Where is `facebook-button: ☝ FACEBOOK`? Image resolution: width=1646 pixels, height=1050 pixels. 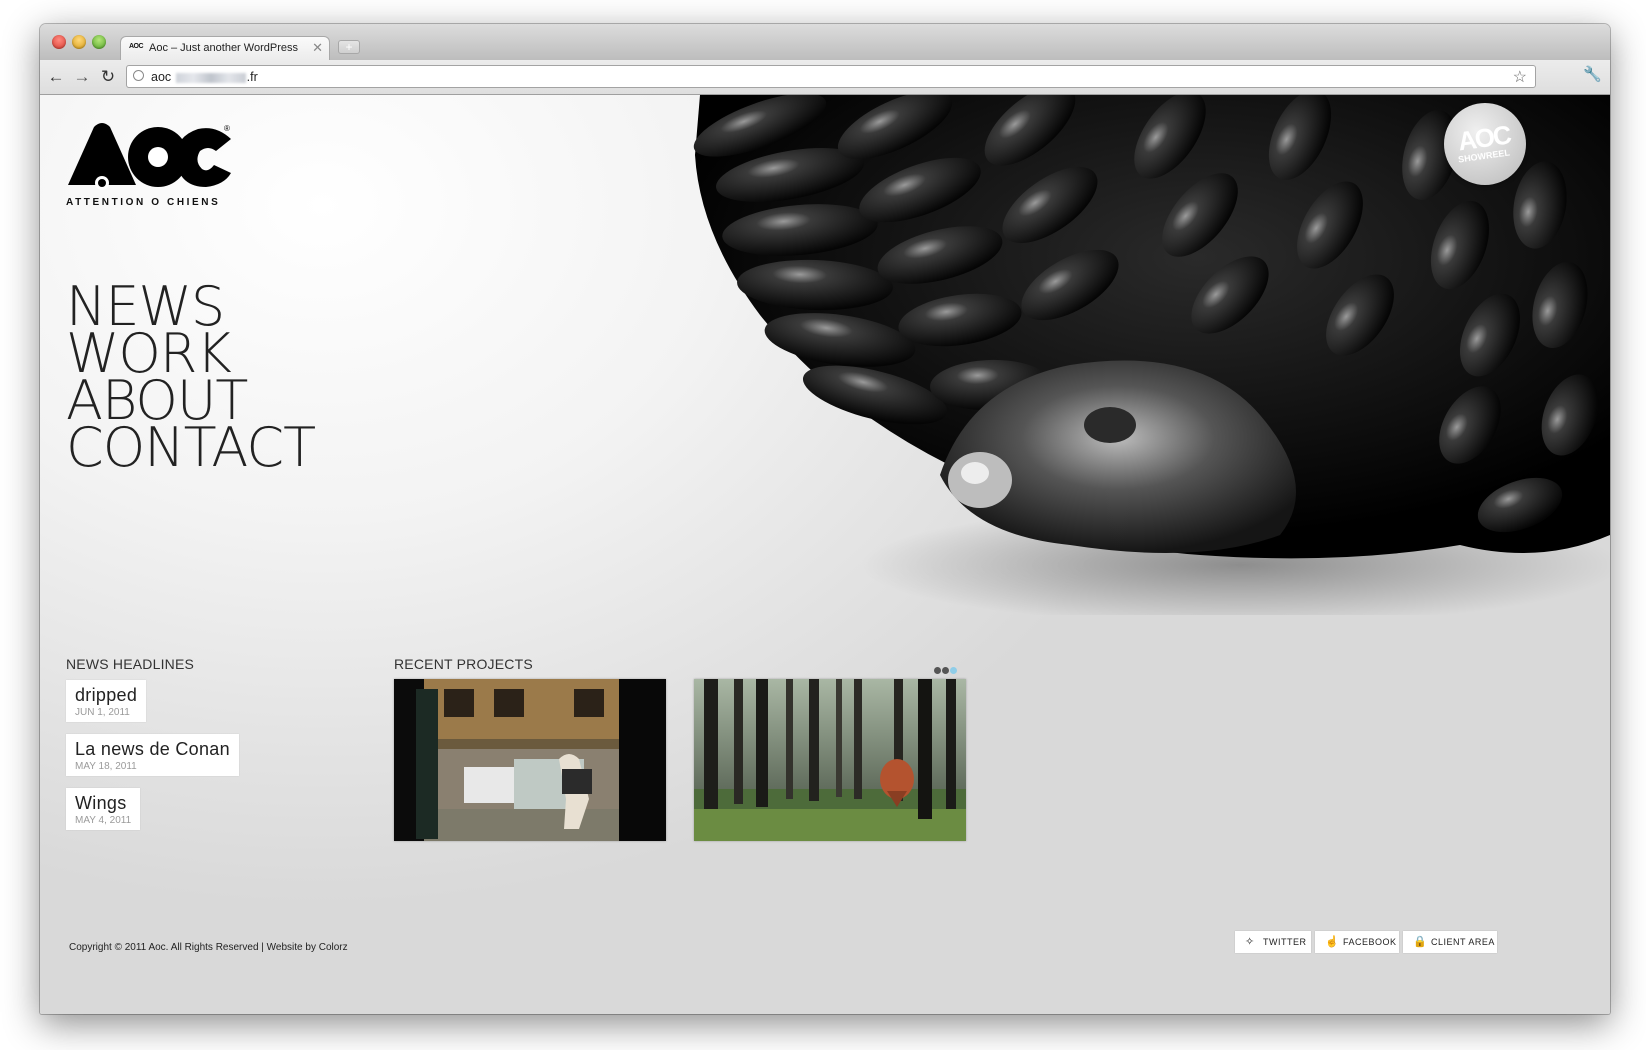
facebook-button: ☝ FACEBOOK is located at coordinates (1357, 942).